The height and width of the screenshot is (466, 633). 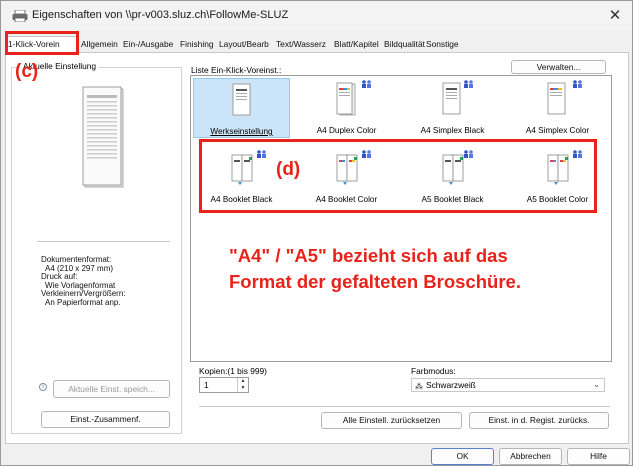 What do you see at coordinates (356, 44) in the screenshot?
I see `tab-blatt-kapitel: Blatt/Kapitel` at bounding box center [356, 44].